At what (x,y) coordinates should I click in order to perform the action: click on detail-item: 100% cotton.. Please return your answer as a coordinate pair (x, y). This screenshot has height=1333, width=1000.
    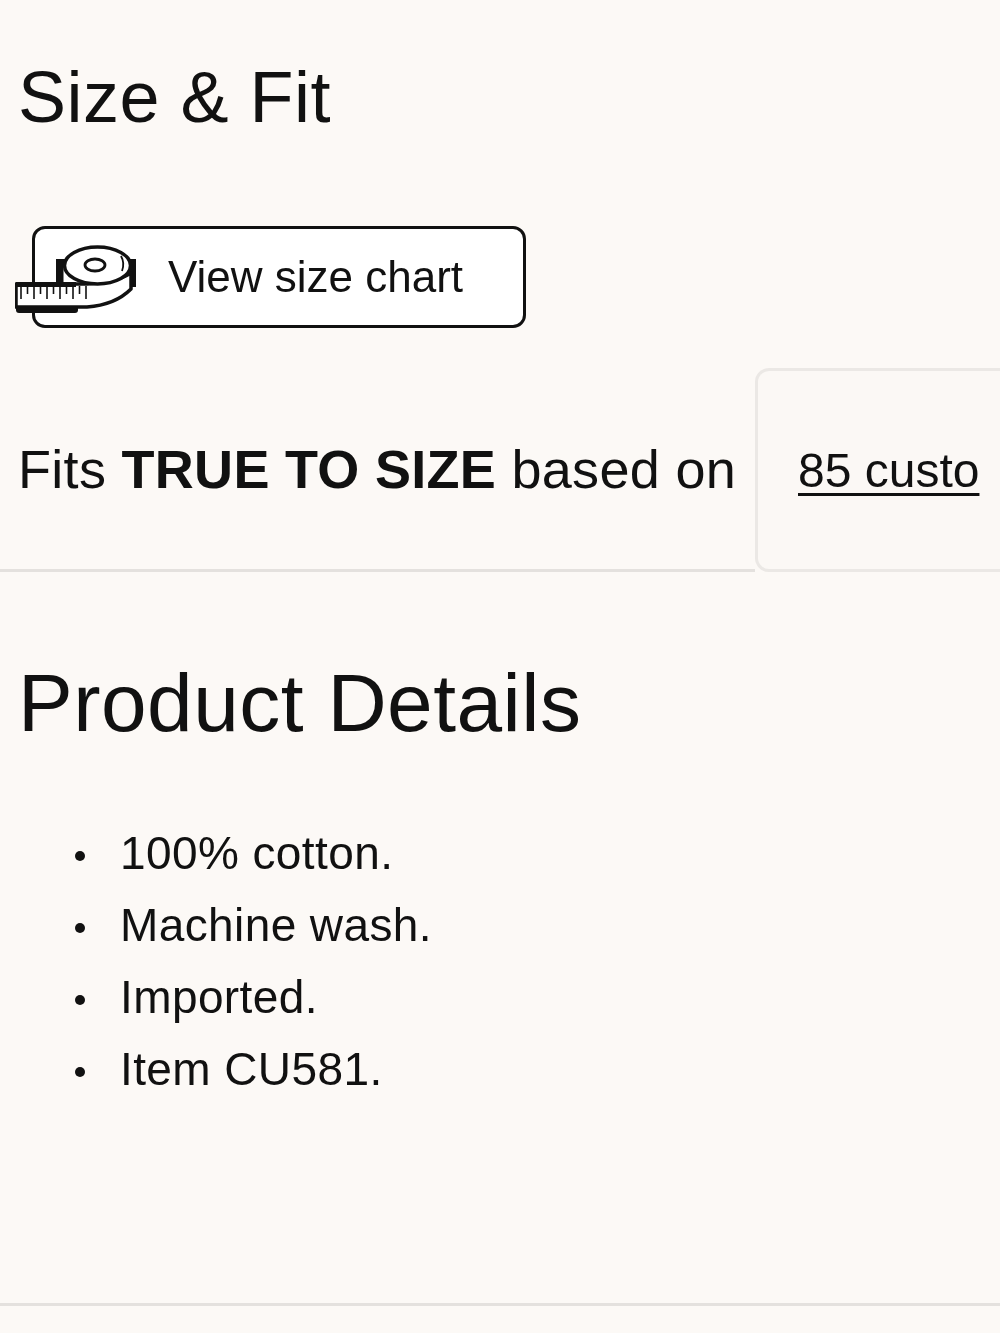
    Looking at the image, I should click on (257, 853).